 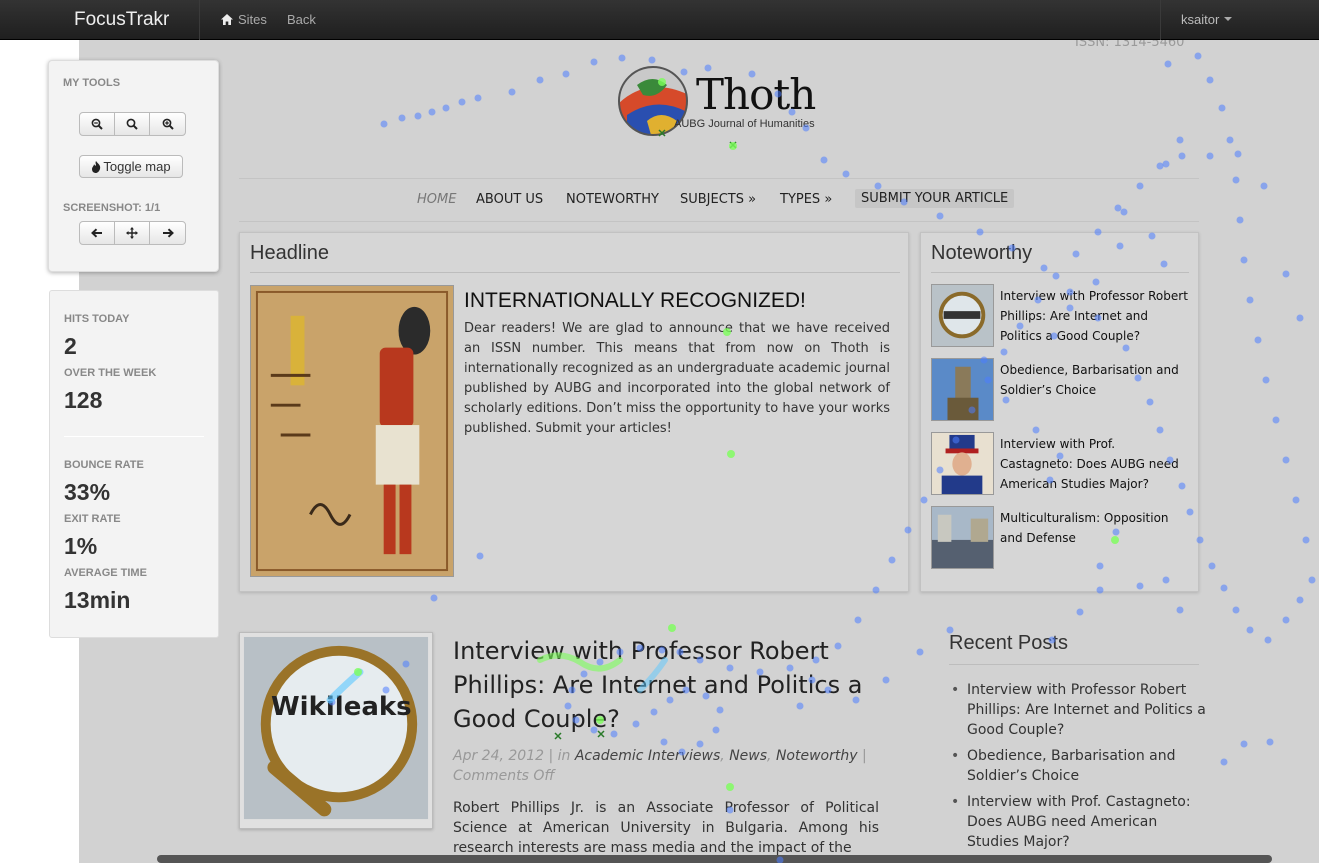 I want to click on category-link: Academic Interviews, so click(x=647, y=756).